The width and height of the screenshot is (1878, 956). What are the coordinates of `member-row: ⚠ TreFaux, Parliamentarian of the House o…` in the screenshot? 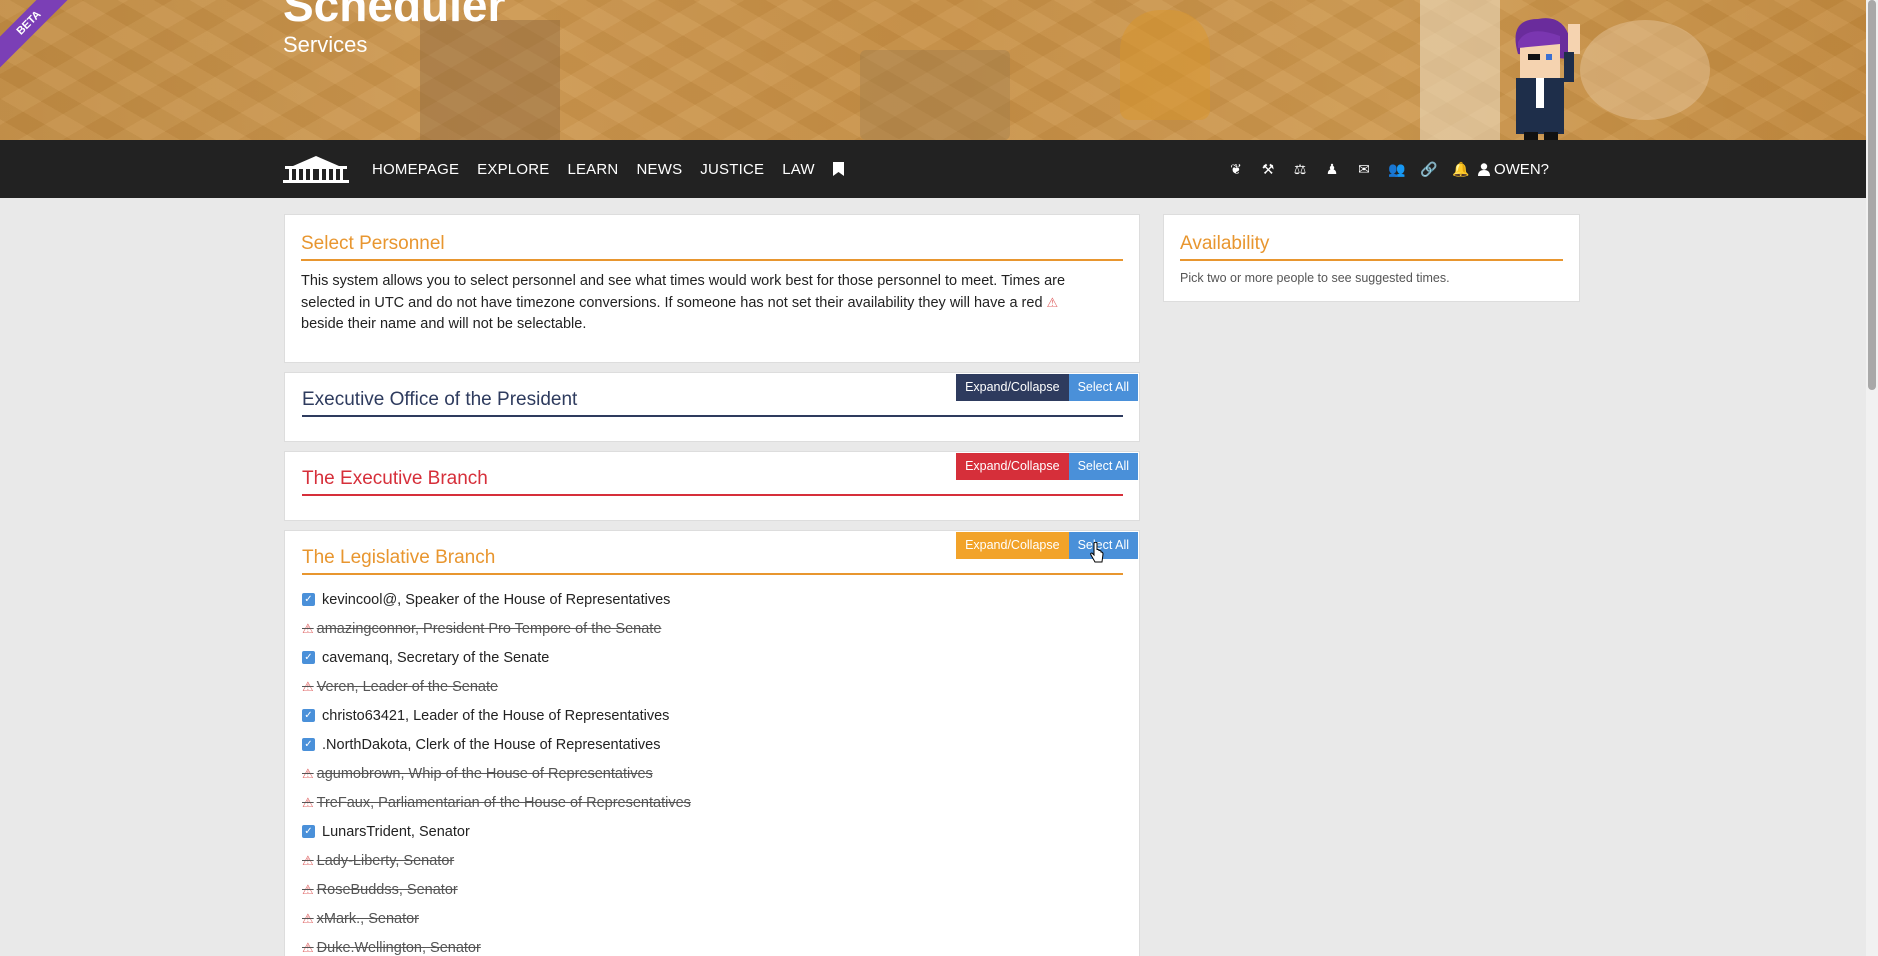 It's located at (712, 802).